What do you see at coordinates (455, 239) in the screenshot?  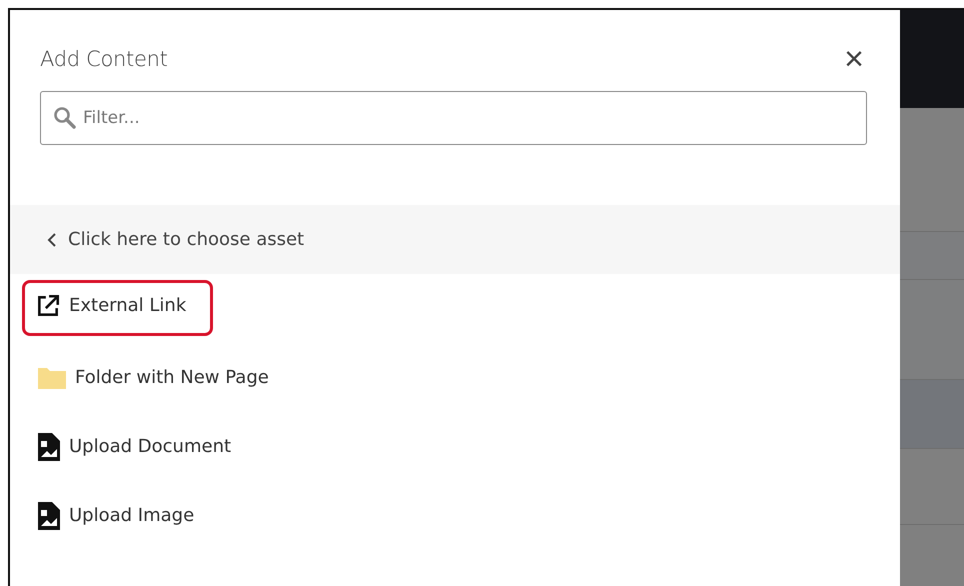 I see `back-row: Click here to choose asset` at bounding box center [455, 239].